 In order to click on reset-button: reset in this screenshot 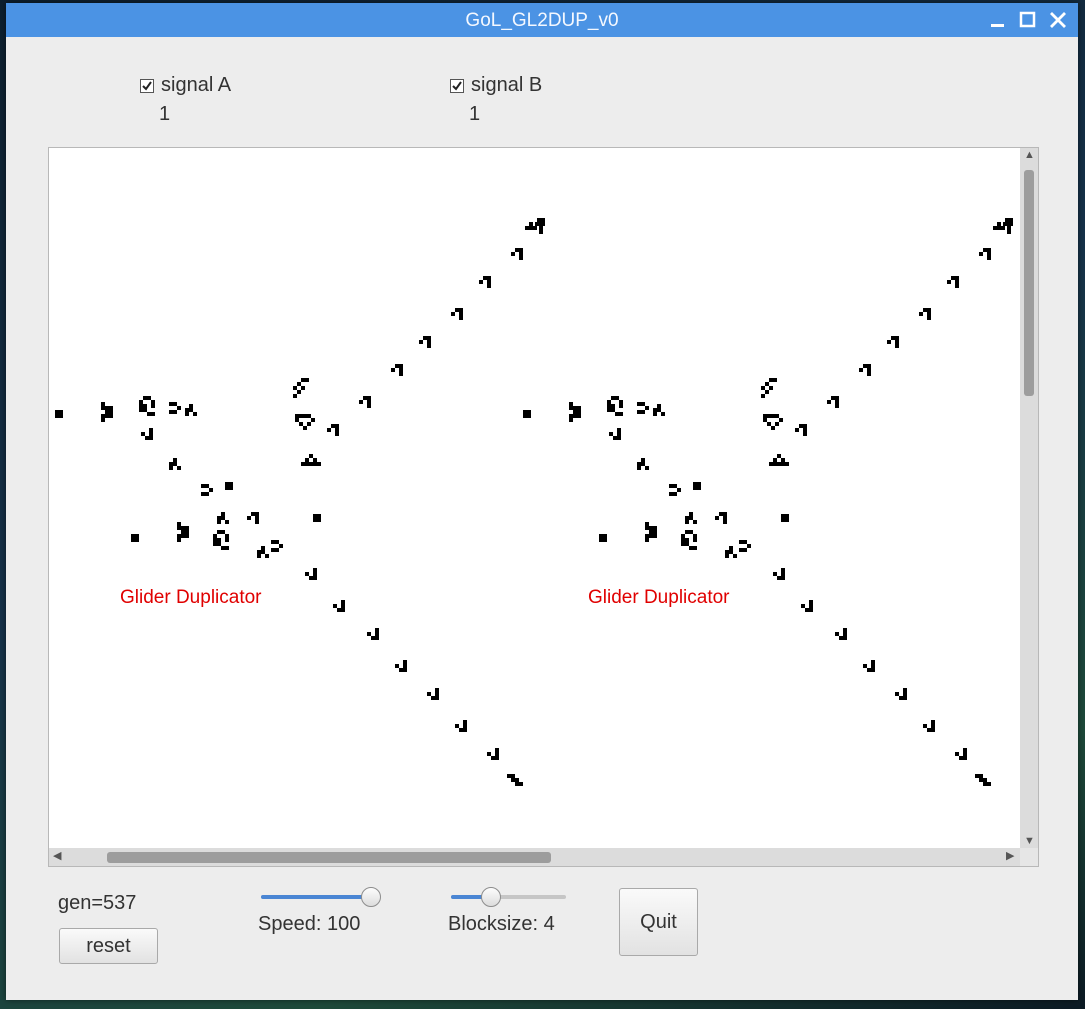, I will do `click(108, 946)`.